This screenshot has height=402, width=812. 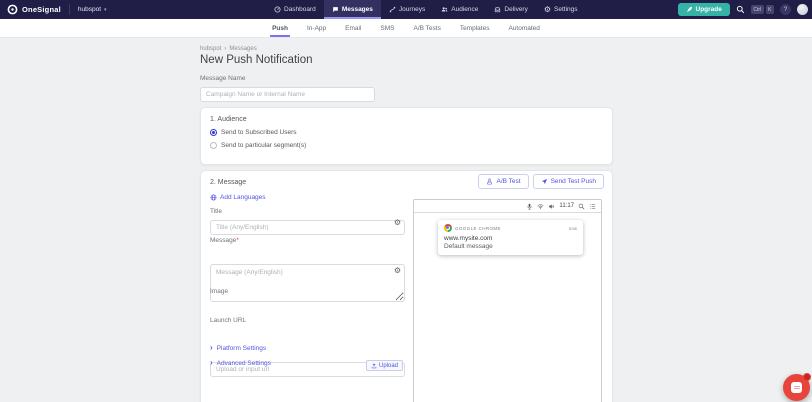 What do you see at coordinates (769, 9) in the screenshot?
I see `kbd-k: K` at bounding box center [769, 9].